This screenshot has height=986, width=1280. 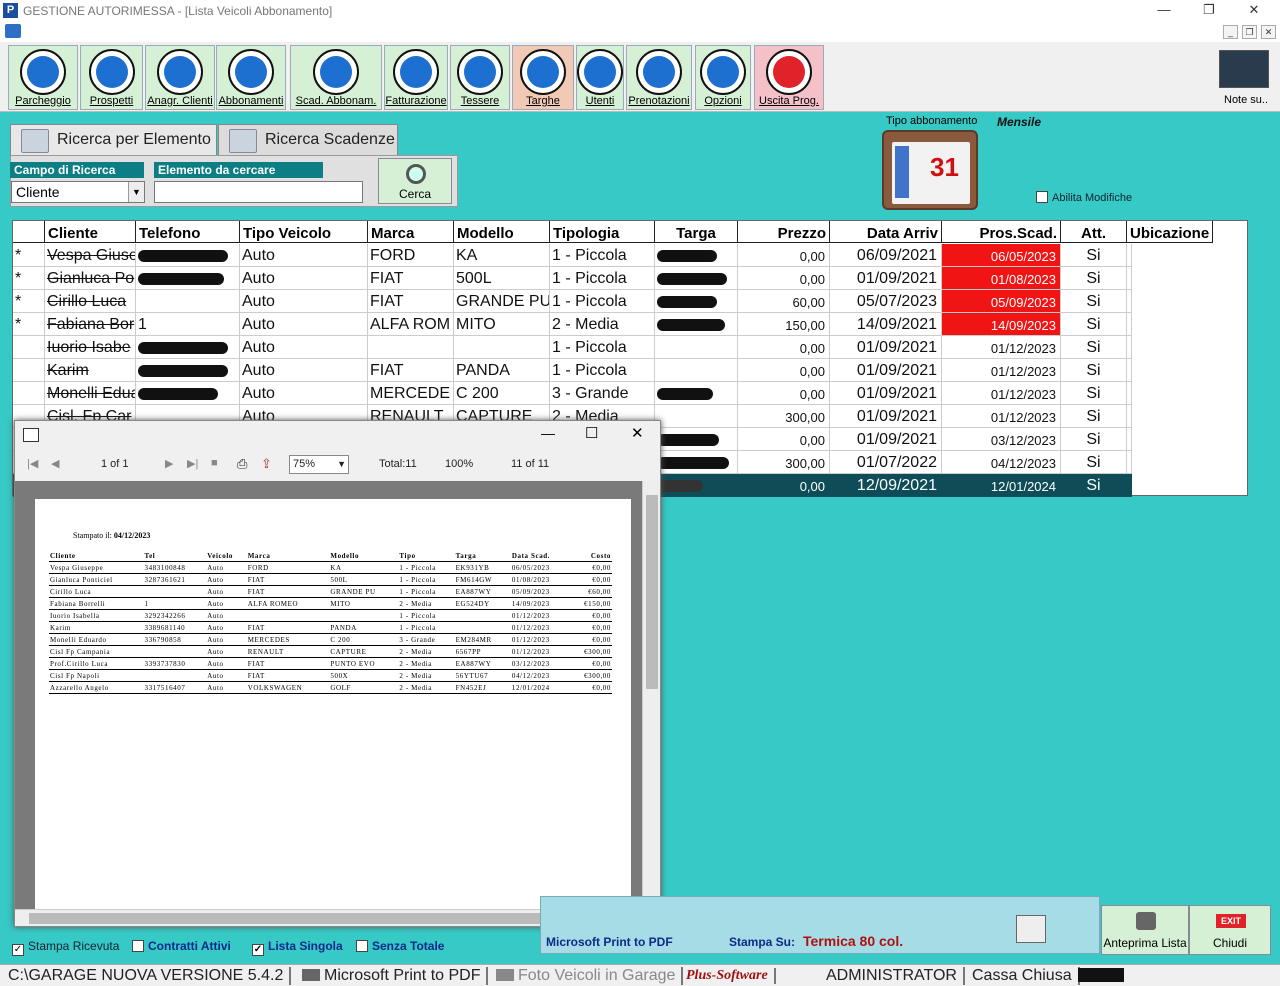 What do you see at coordinates (886, 416) in the screenshot?
I see `cell-arrivo: 01/09/2021` at bounding box center [886, 416].